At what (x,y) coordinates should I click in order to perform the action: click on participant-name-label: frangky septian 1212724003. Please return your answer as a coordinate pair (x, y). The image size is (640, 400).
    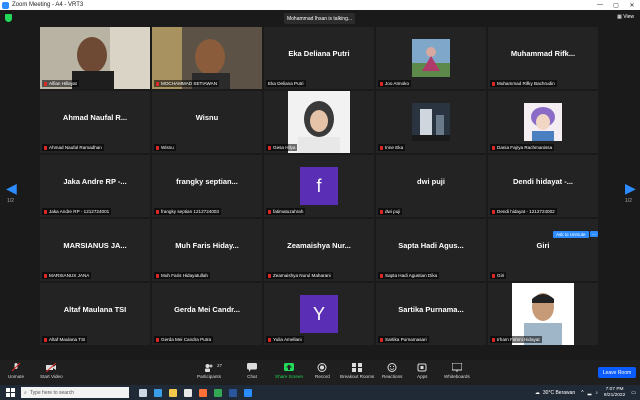
    Looking at the image, I should click on (187, 211).